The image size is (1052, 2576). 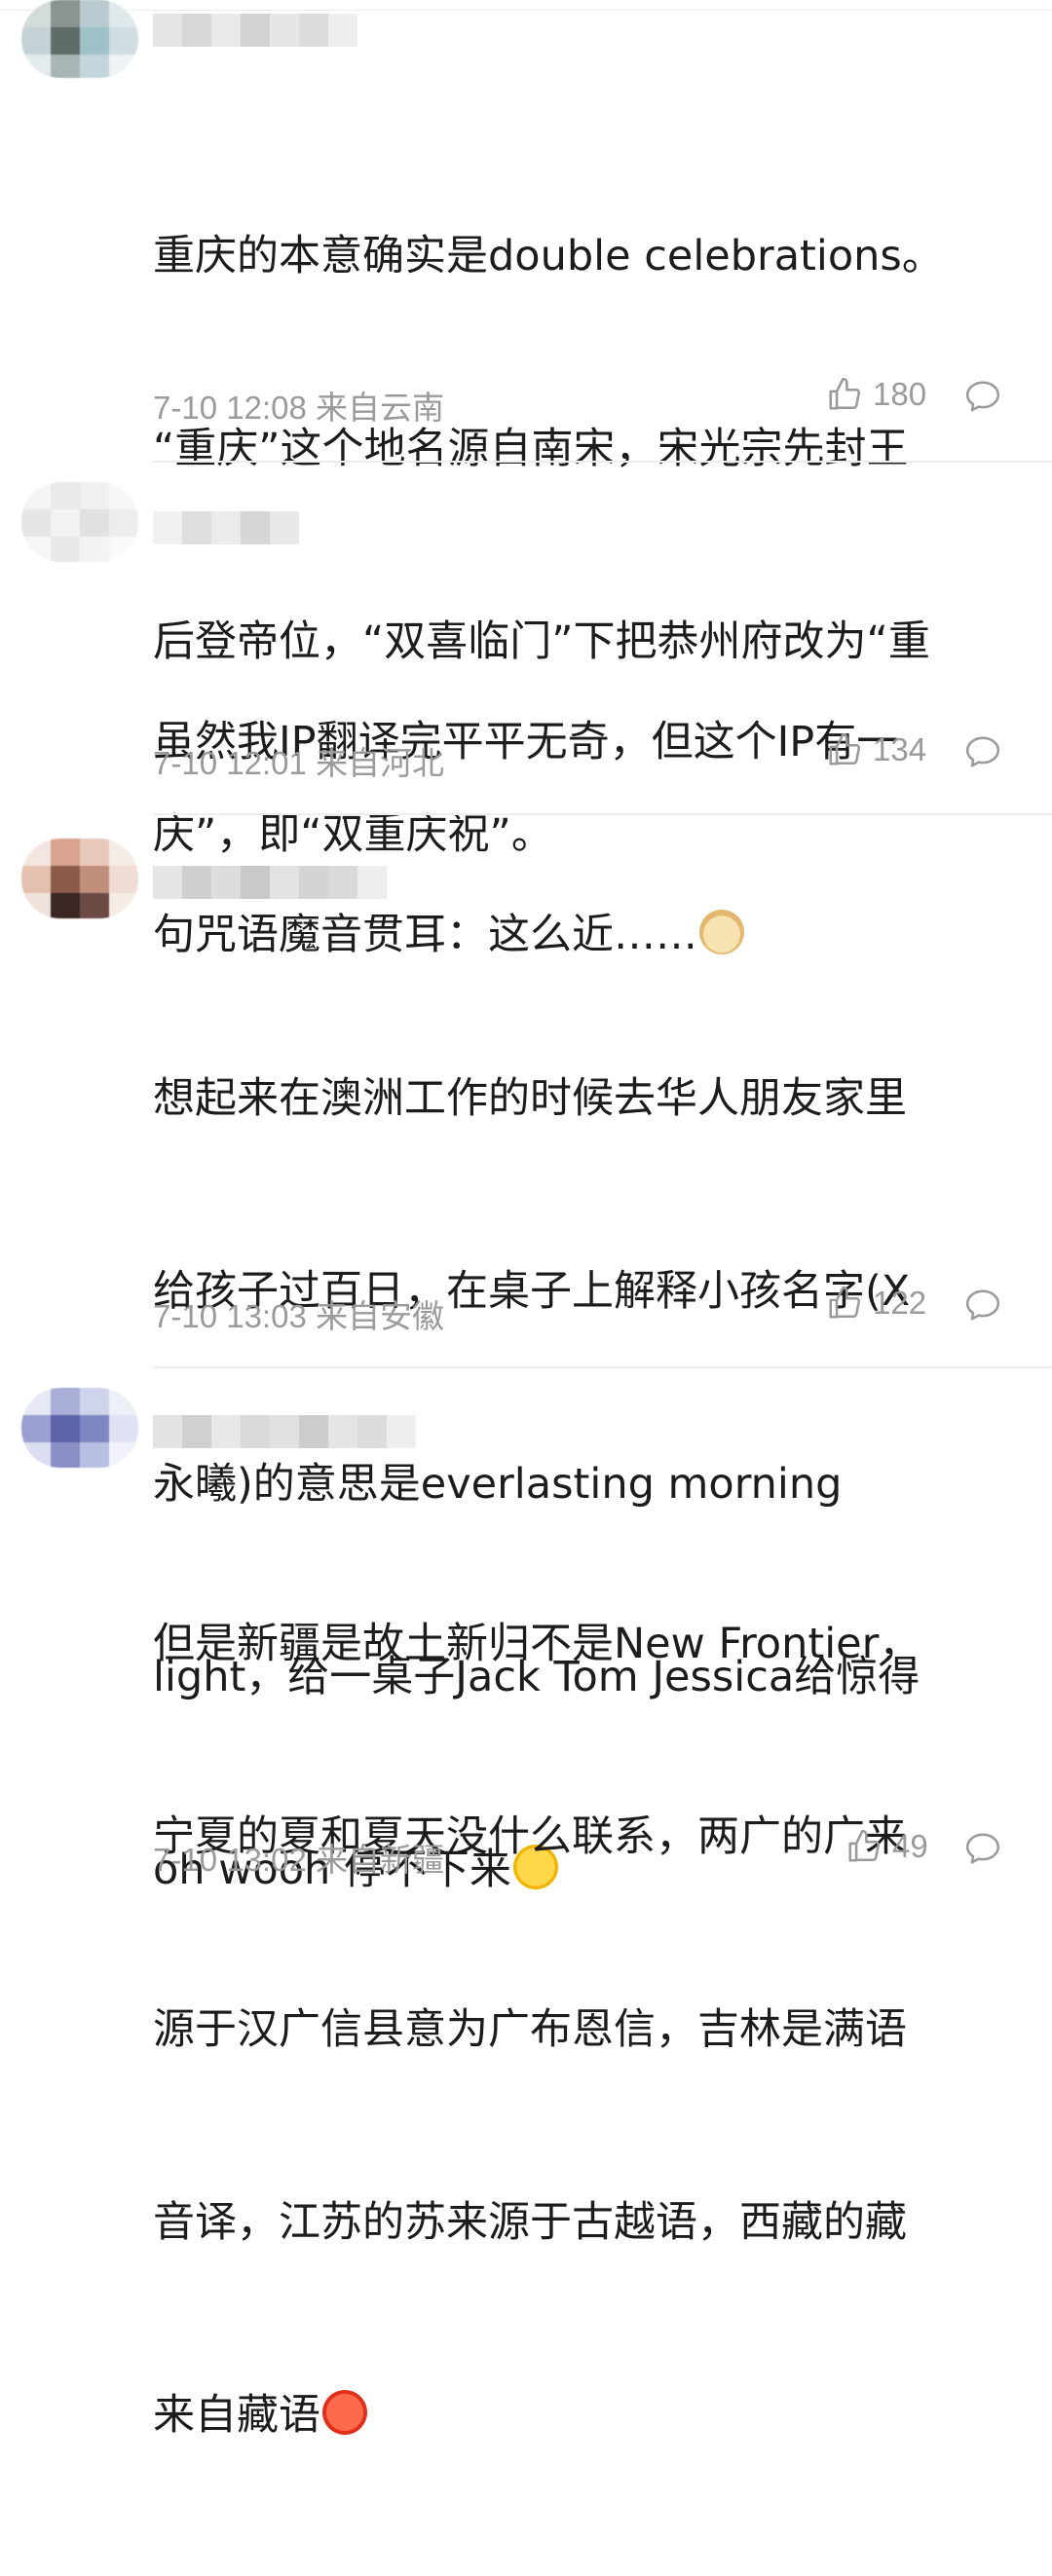 I want to click on comment-meta: 7-10 13:03 来自安徽, so click(x=298, y=1313).